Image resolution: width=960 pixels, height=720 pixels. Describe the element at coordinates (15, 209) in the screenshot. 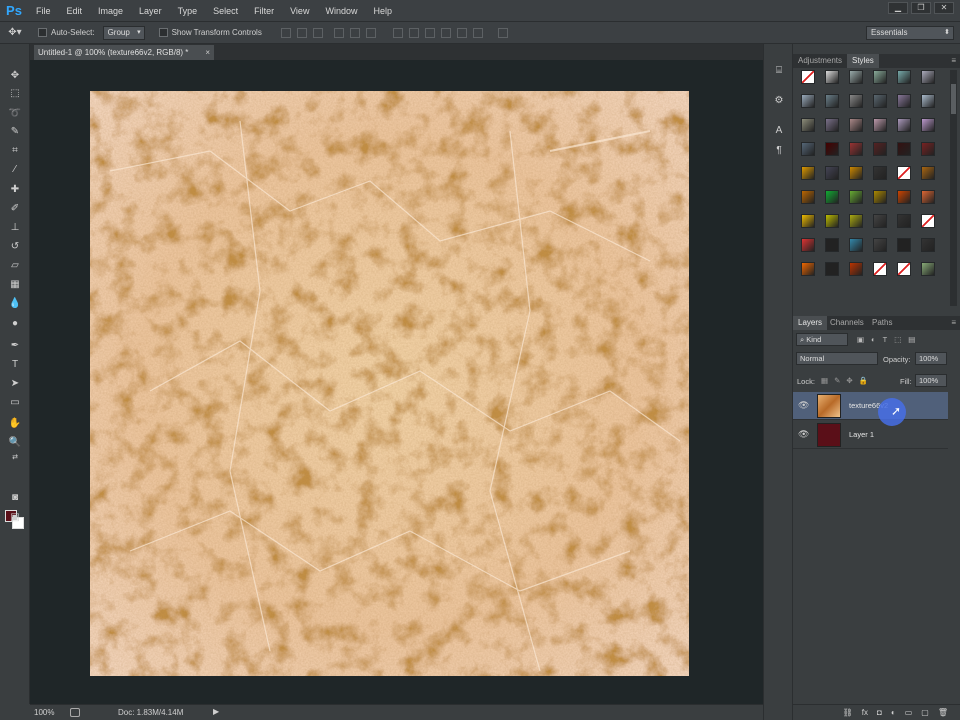

I see `brush-tool-icon: ✐` at that location.